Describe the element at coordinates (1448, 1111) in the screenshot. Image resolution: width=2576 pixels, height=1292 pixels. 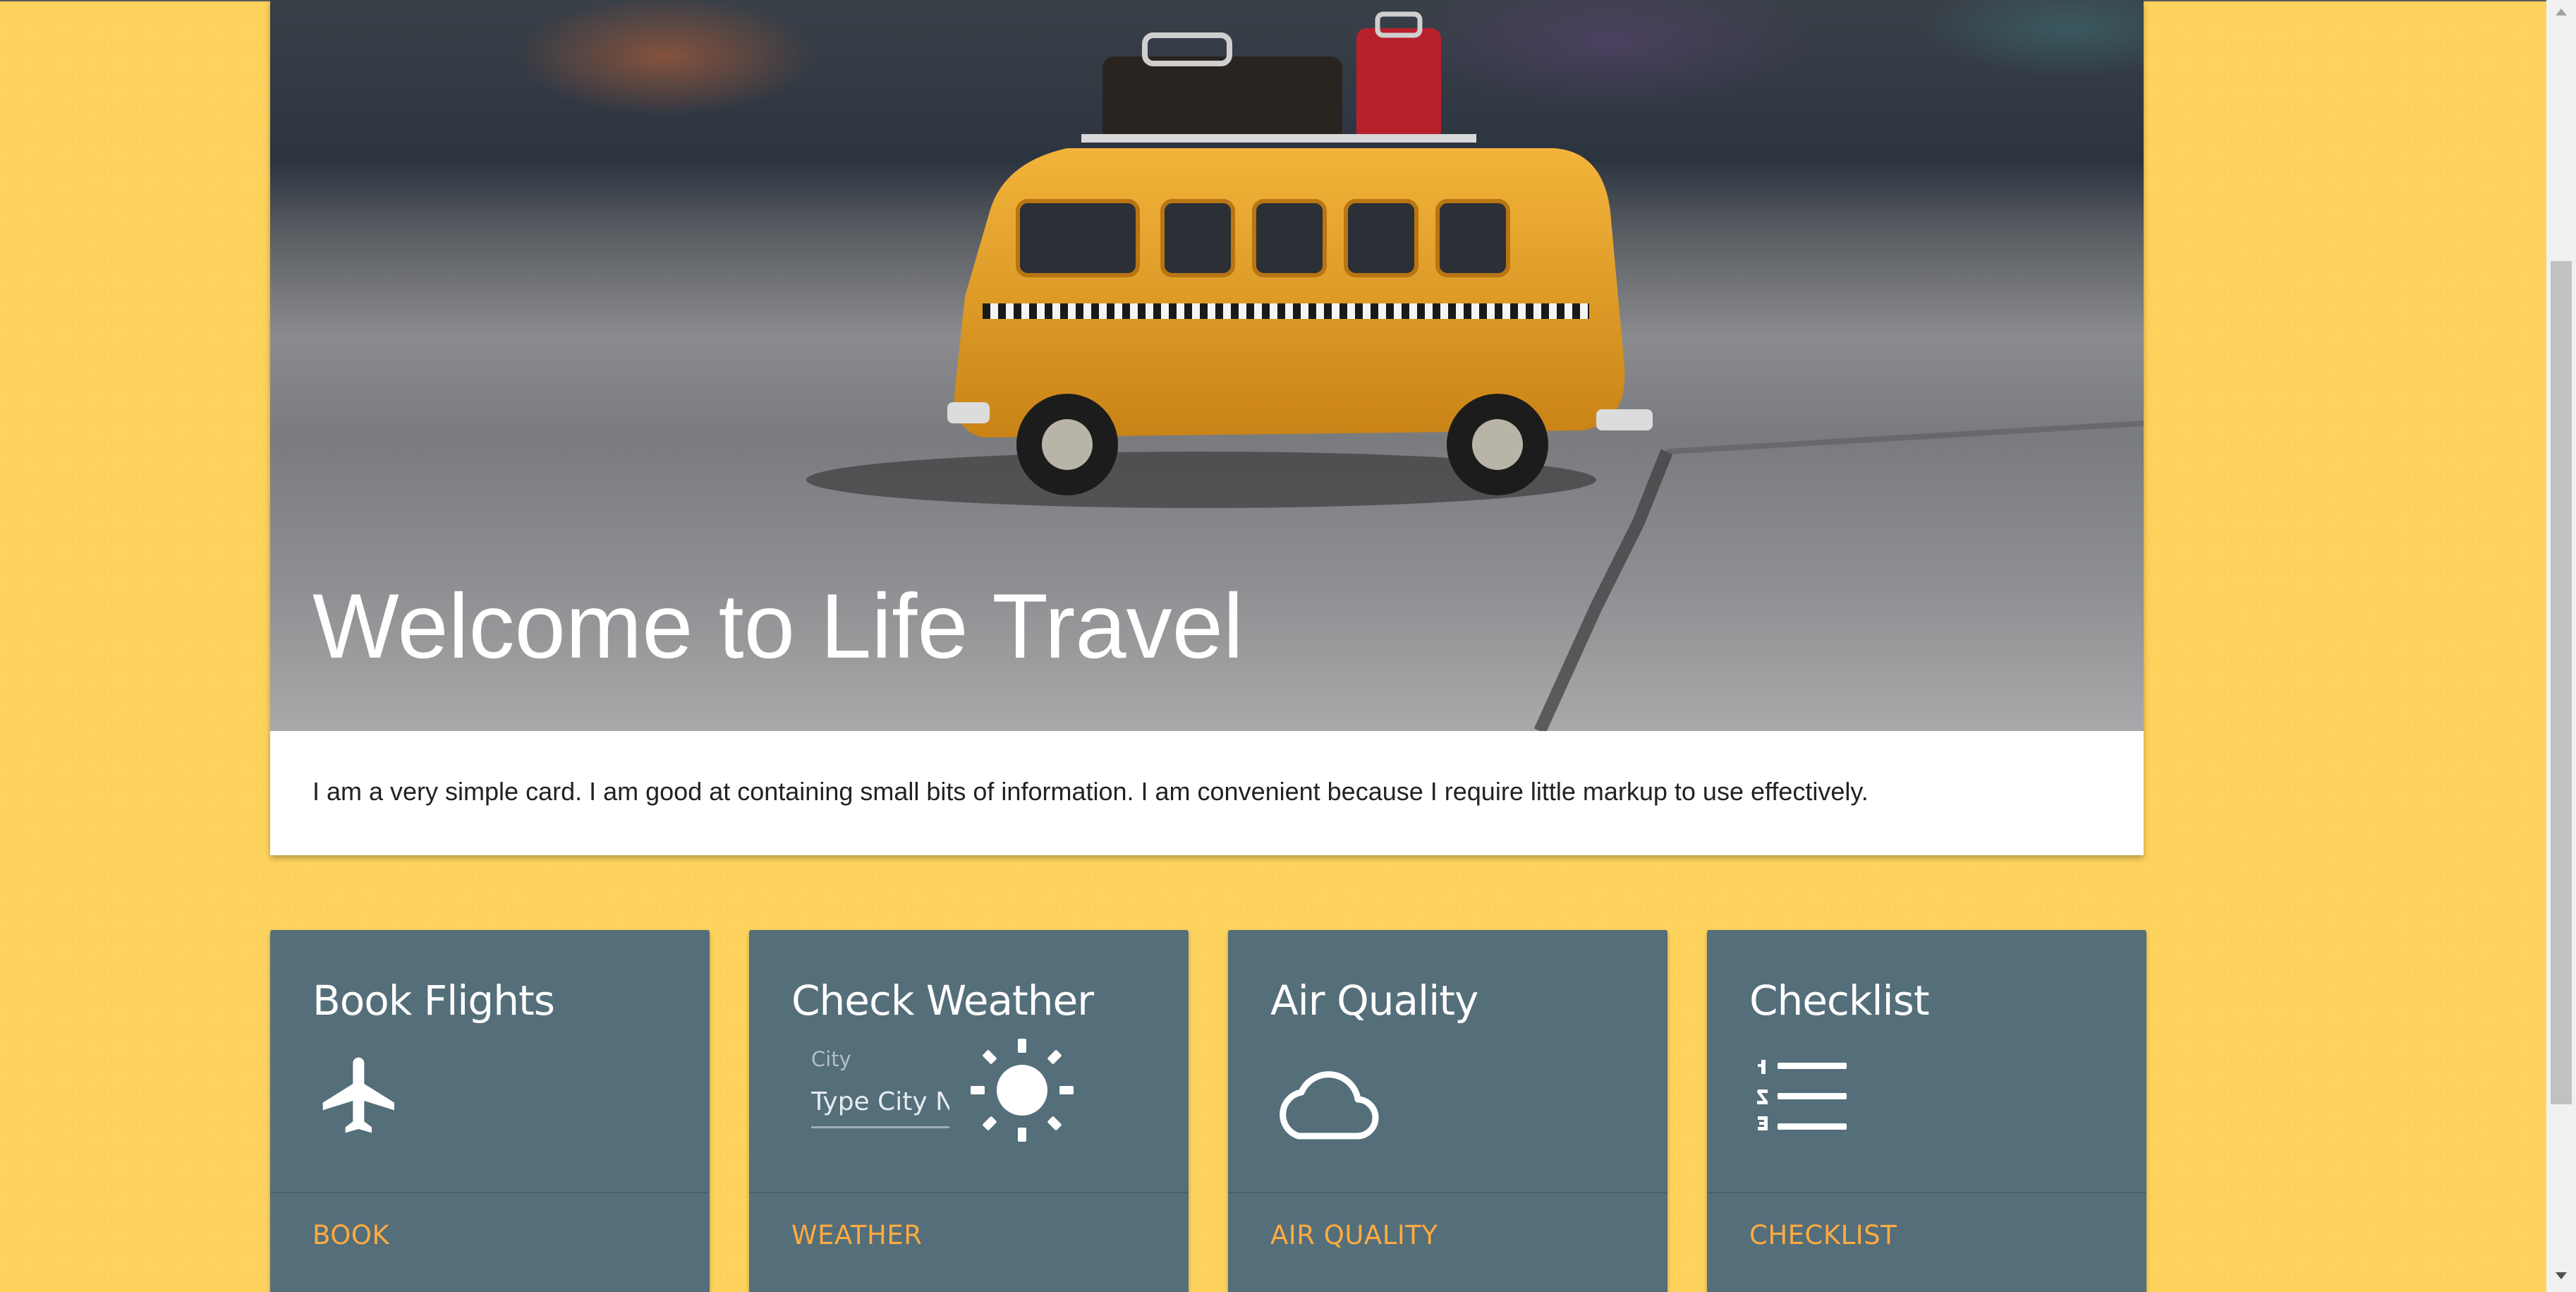
I see `card-air-quality: Air Quality AIR QUALITY` at that location.